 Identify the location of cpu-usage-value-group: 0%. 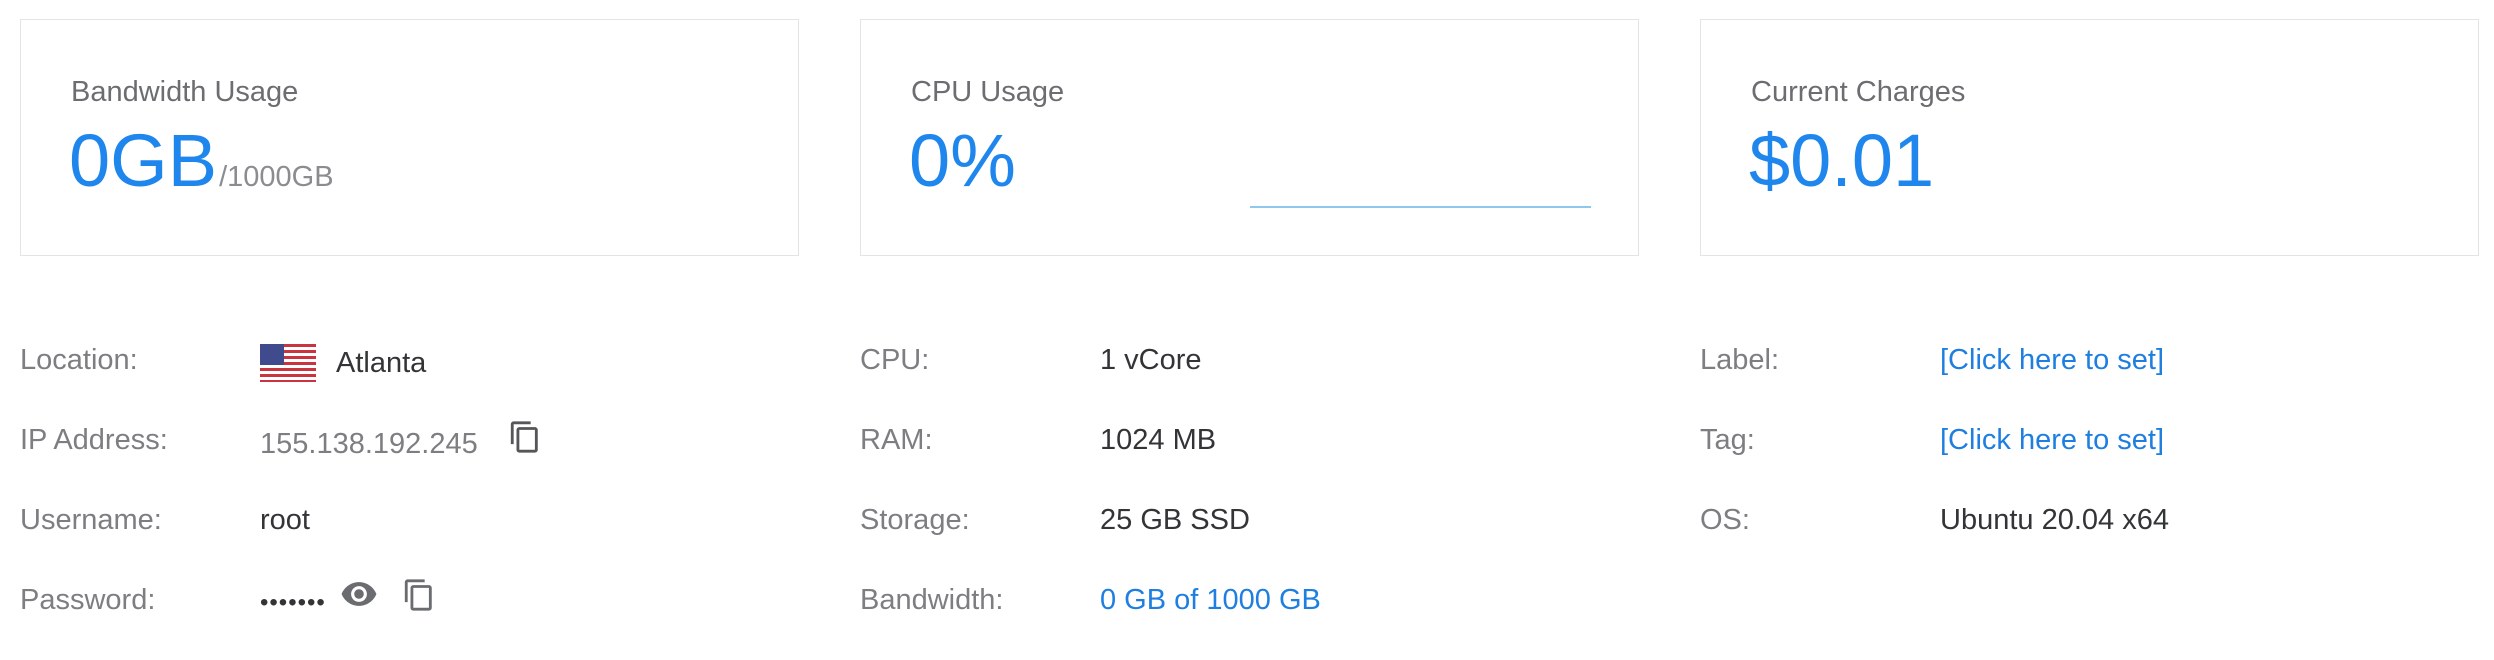
(962, 161).